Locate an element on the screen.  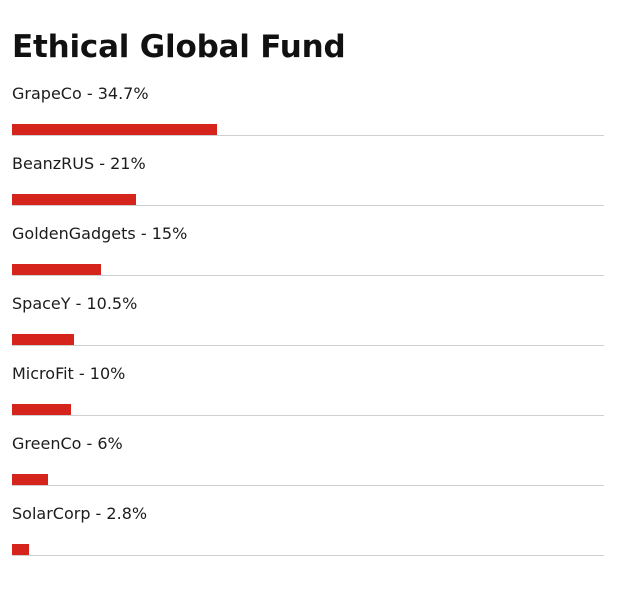
holding-name: BeanzRUS is located at coordinates (53, 163).